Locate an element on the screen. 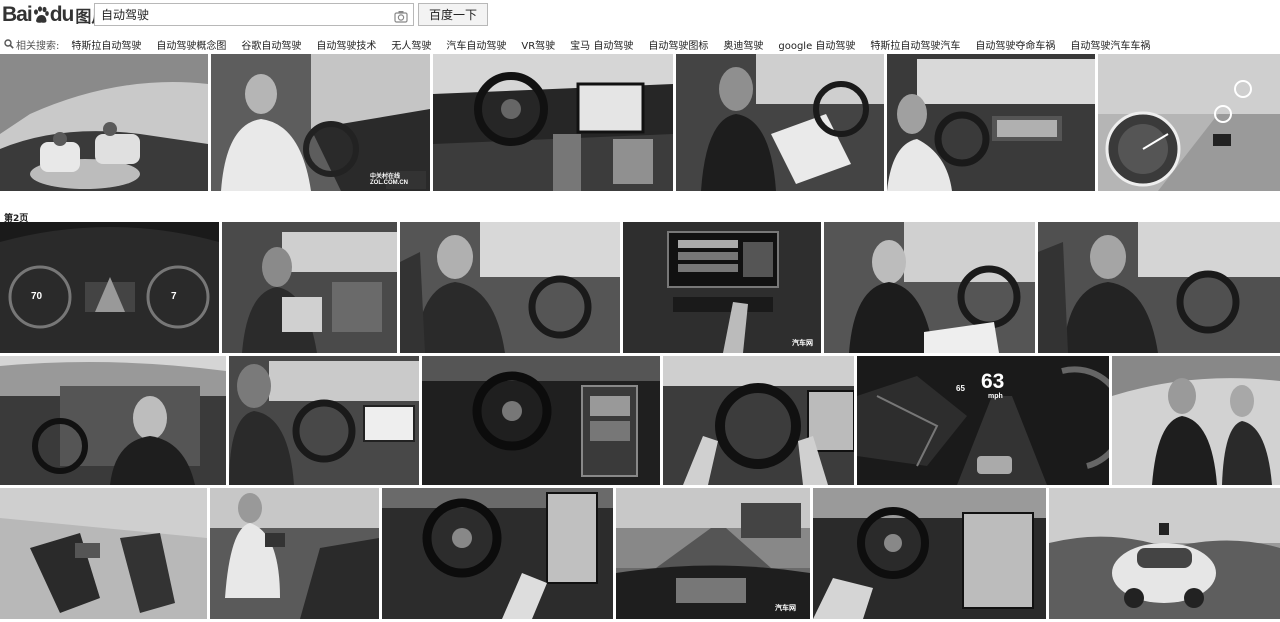 The image size is (1280, 622). speed-readout: 70 is located at coordinates (37, 296).